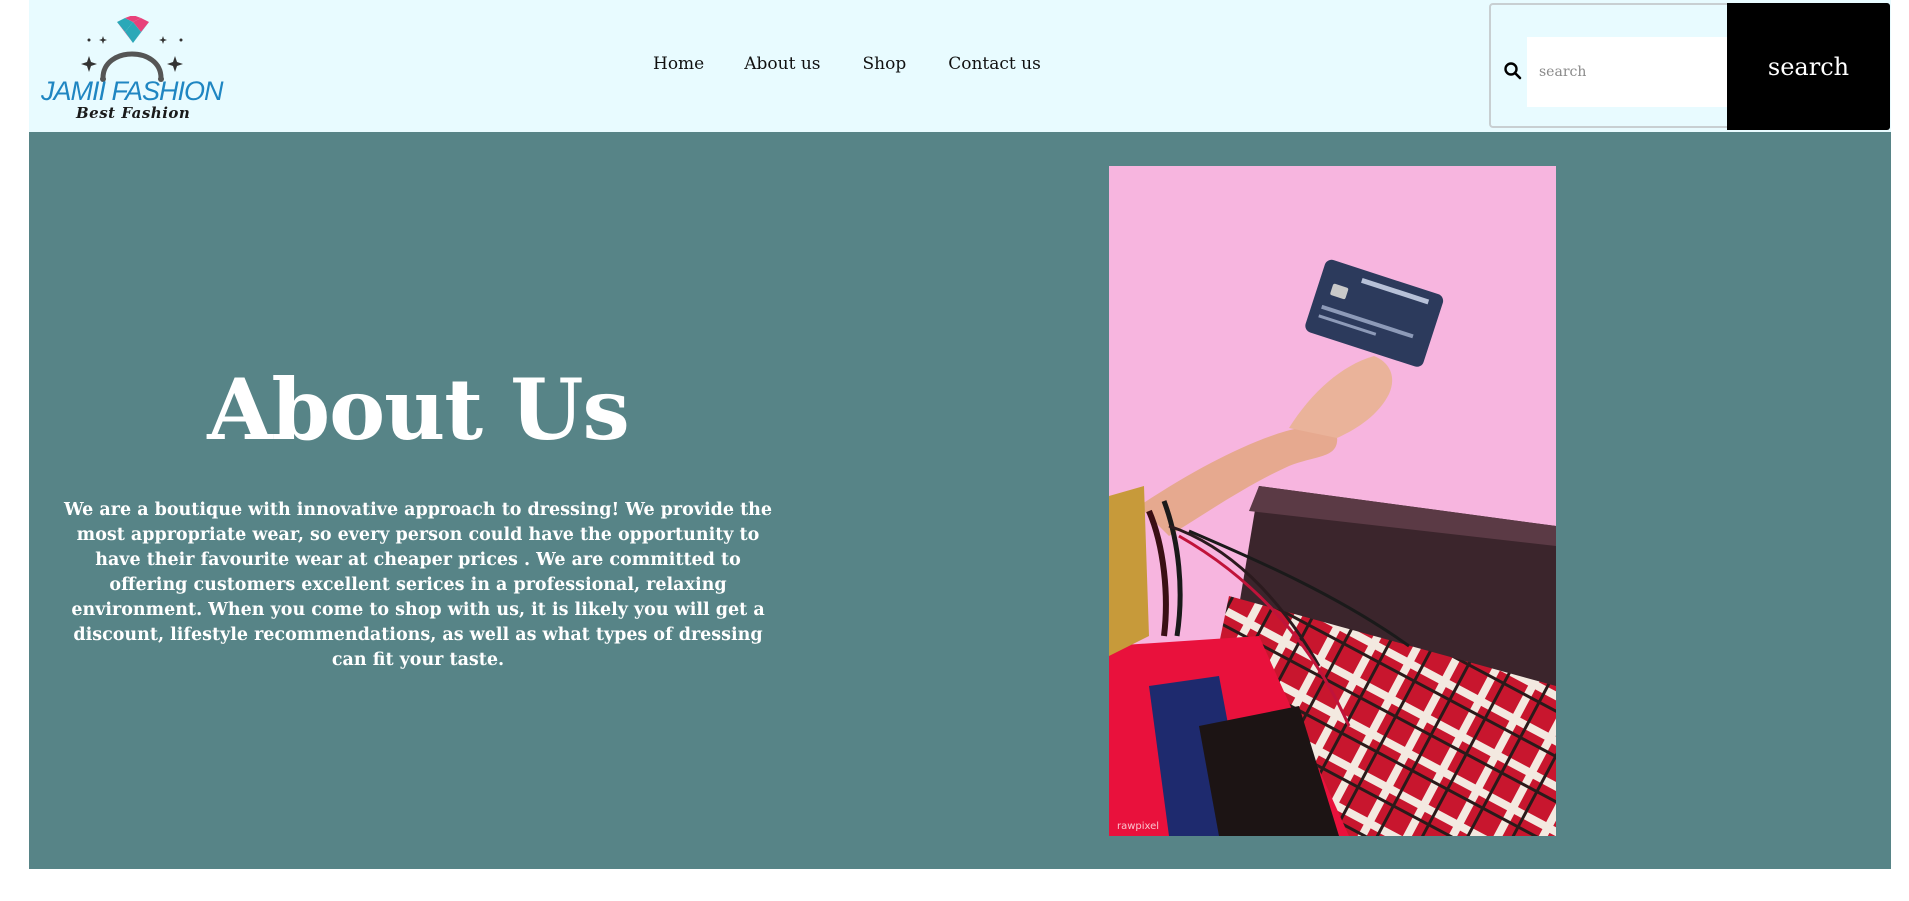  Describe the element at coordinates (132, 91) in the screenshot. I see `brand-name: JAMII FASHION` at that location.